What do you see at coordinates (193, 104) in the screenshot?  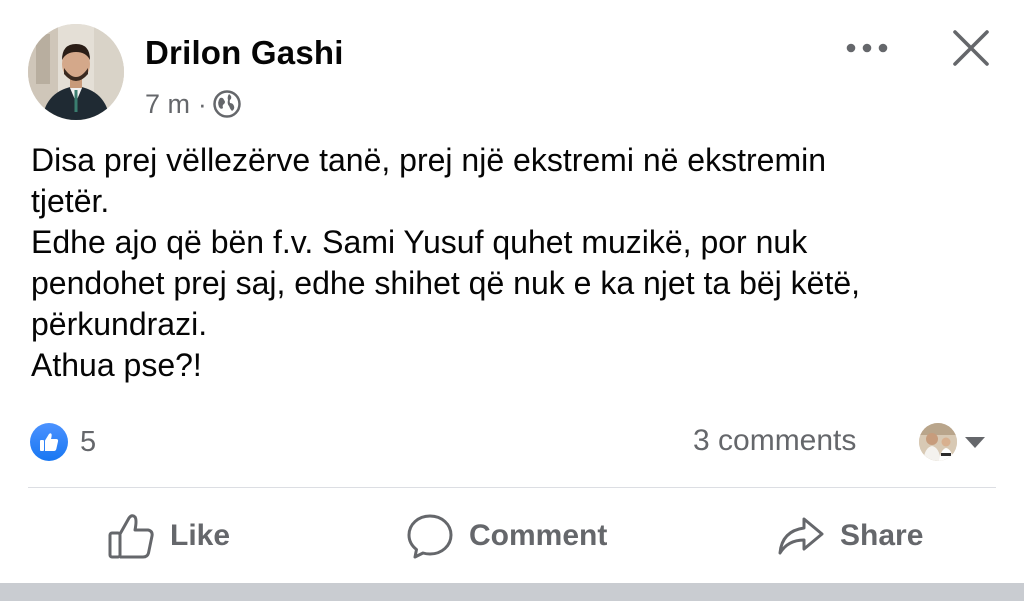 I see `post-meta: 7 m ·` at bounding box center [193, 104].